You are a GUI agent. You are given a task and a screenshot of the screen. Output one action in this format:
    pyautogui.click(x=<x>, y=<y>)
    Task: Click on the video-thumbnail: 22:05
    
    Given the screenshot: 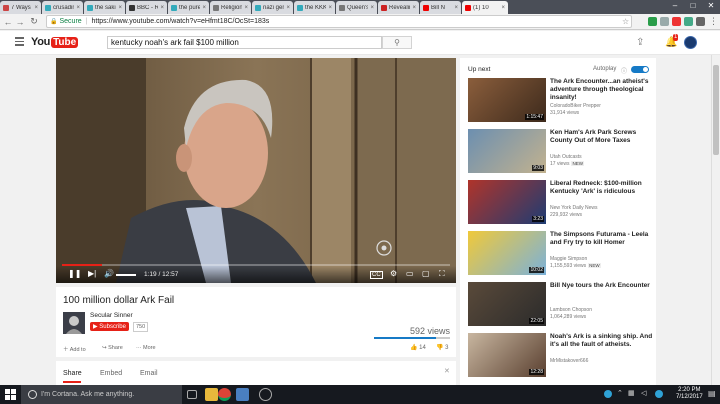 What is the action you would take?
    pyautogui.click(x=507, y=304)
    